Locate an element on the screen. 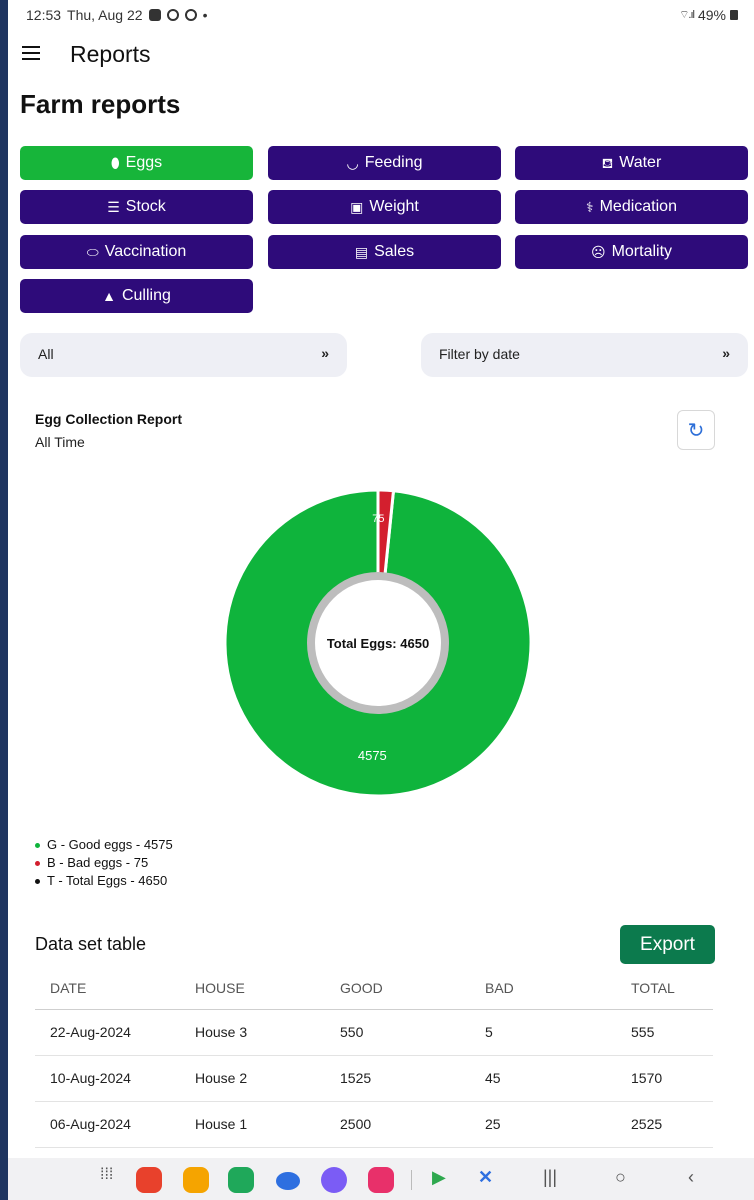 This screenshot has height=1200, width=754. wifi-signal-icon: ⌔.ıl is located at coordinates (687, 15).